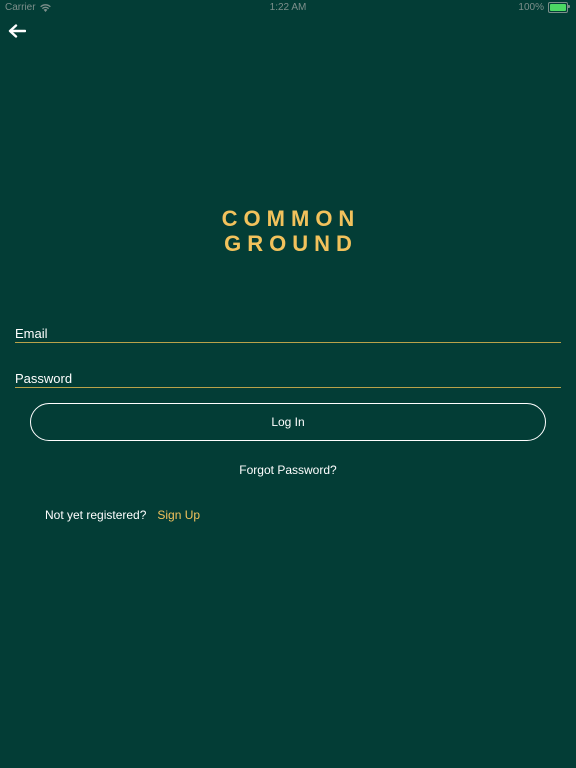 The image size is (576, 768). I want to click on back-arrow-icon, so click(17, 31).